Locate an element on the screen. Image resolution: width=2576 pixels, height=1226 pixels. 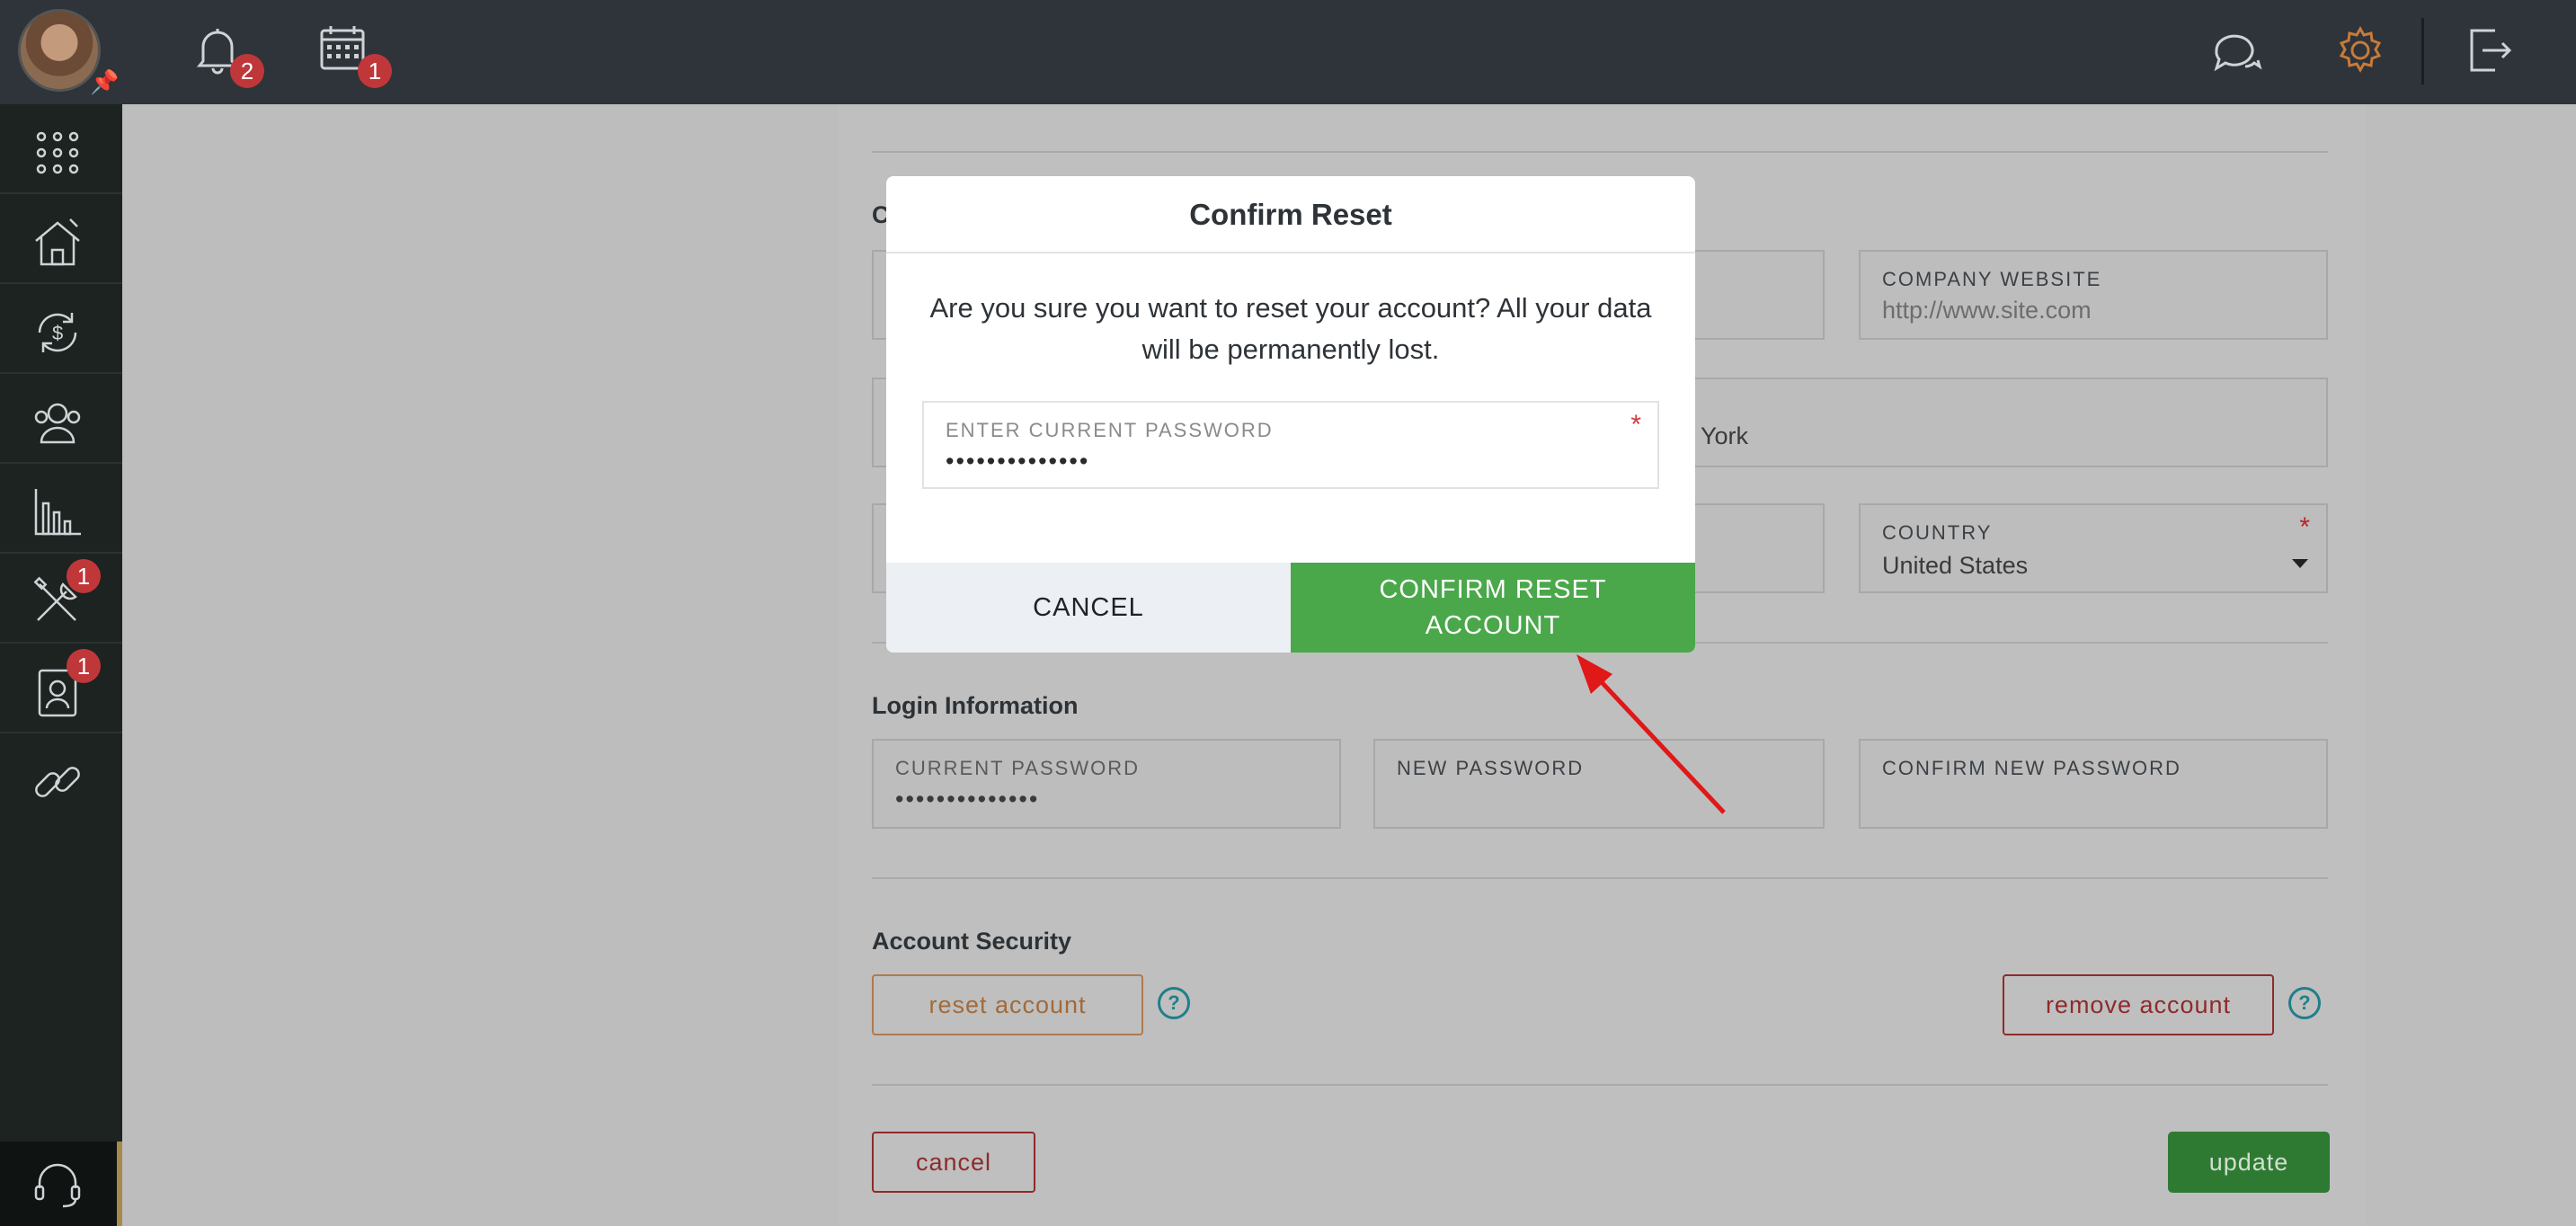
security-section-title: Account Security is located at coordinates (972, 941).